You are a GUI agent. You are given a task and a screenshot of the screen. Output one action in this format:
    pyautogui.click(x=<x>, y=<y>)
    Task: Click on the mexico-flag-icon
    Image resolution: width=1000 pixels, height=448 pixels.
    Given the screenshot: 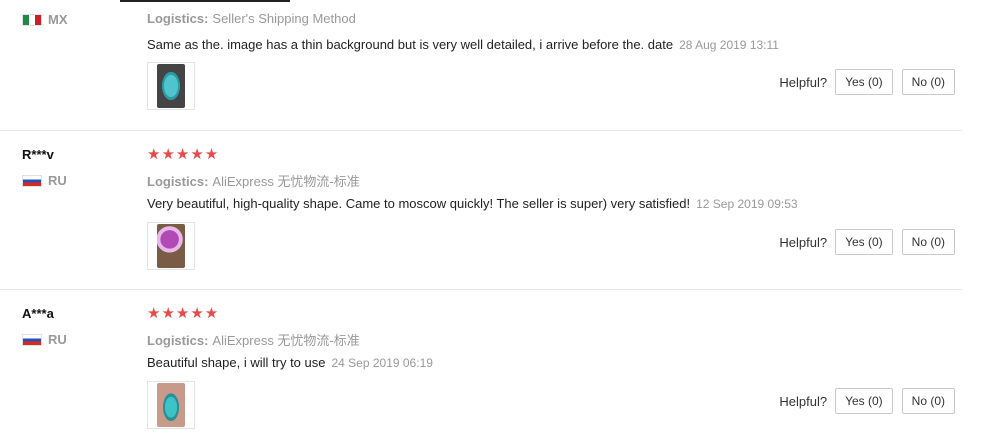 What is the action you would take?
    pyautogui.click(x=32, y=19)
    